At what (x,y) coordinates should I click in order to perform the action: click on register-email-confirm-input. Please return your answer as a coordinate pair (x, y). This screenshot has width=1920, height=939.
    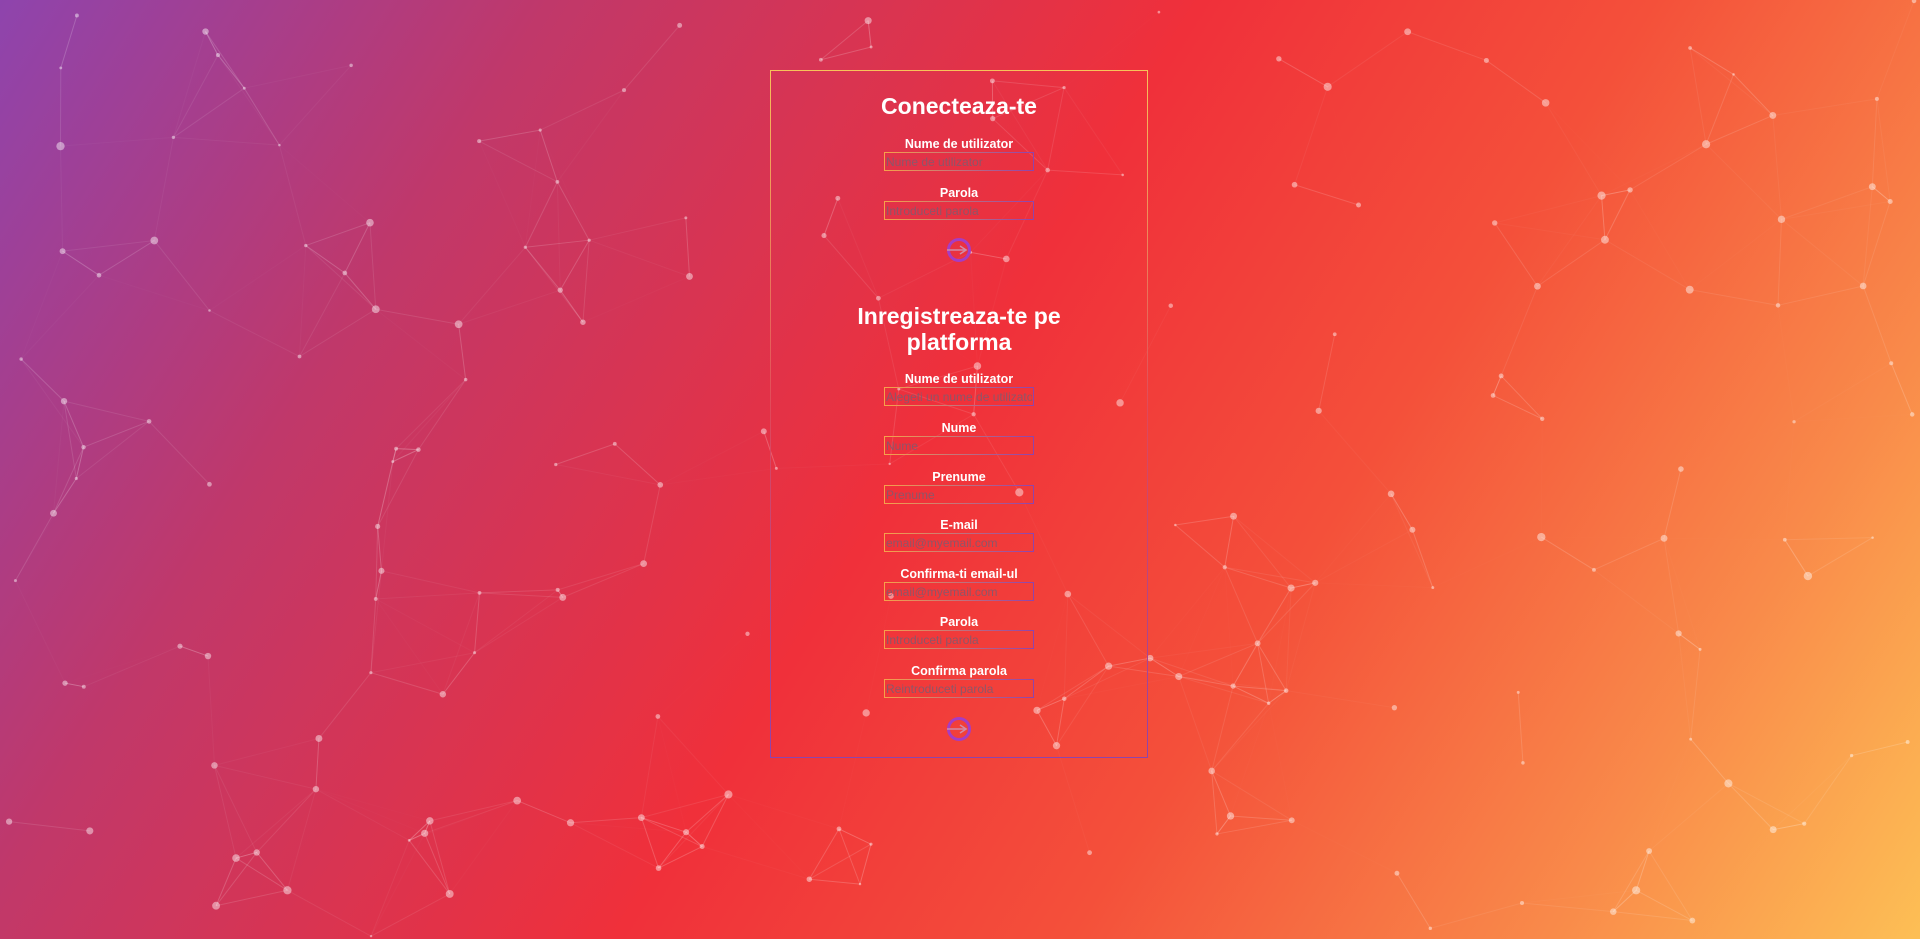
    Looking at the image, I should click on (959, 591).